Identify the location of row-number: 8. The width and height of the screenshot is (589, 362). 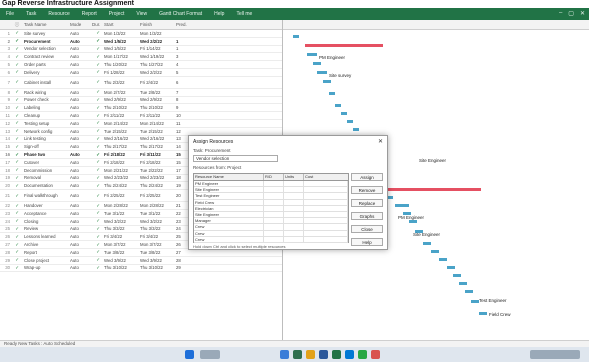
(8, 92).